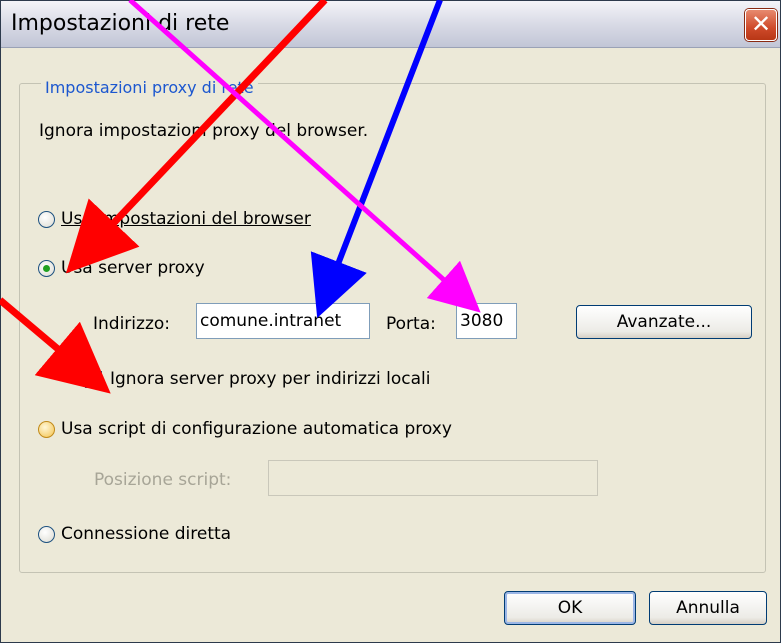 The height and width of the screenshot is (643, 781). I want to click on script-location-label: Posizione script:, so click(163, 480).